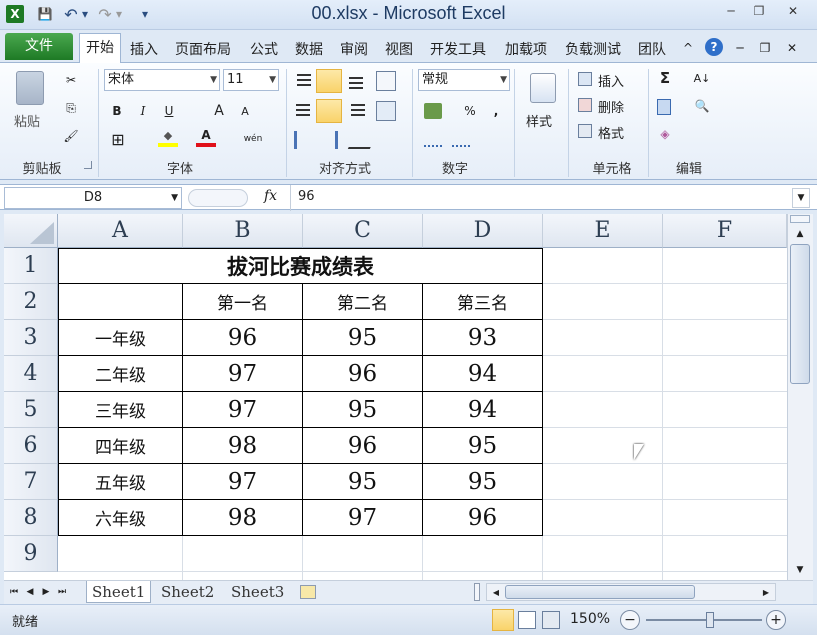 Image resolution: width=817 pixels, height=635 pixels. Describe the element at coordinates (329, 111) in the screenshot. I see `align-center-button` at that location.